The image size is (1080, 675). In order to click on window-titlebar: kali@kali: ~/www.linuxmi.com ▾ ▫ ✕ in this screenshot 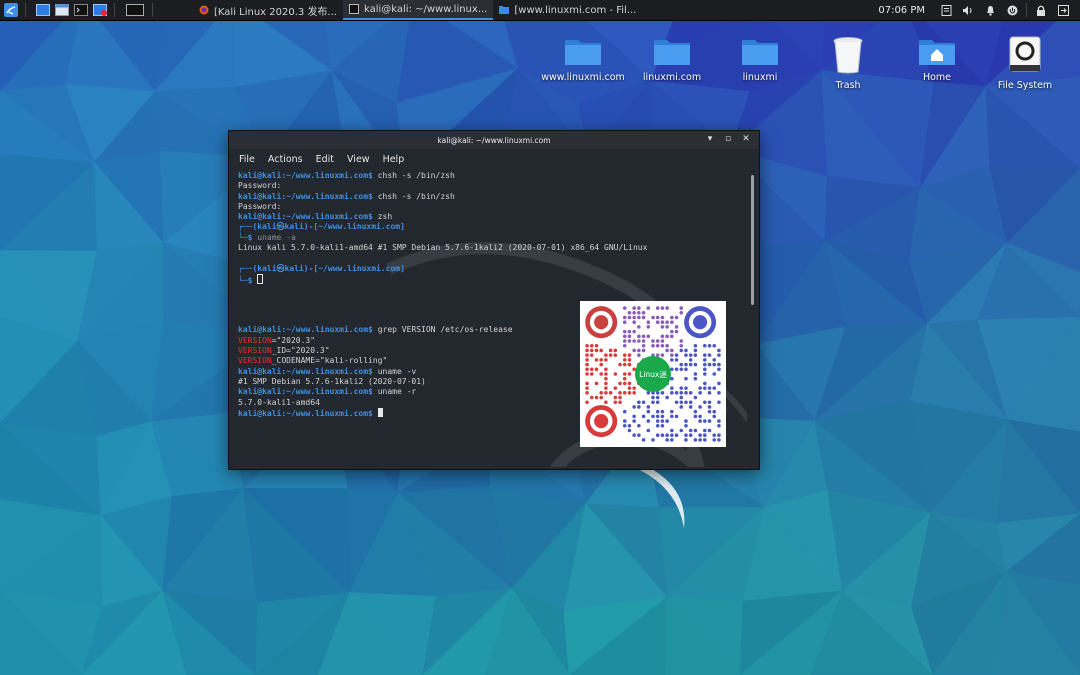, I will do `click(494, 140)`.